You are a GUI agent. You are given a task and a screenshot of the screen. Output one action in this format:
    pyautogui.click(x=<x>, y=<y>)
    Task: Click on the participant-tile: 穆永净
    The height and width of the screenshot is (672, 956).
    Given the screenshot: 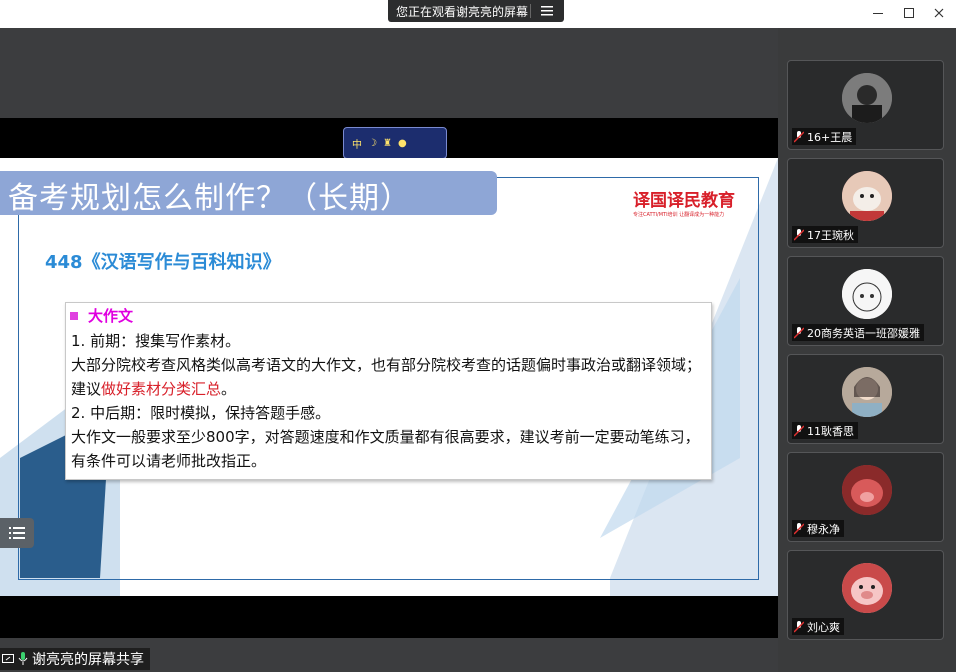 What is the action you would take?
    pyautogui.click(x=865, y=497)
    